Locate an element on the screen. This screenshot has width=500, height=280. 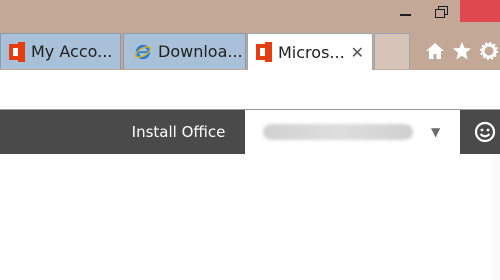
close-tab-icon: ✕ is located at coordinates (357, 52).